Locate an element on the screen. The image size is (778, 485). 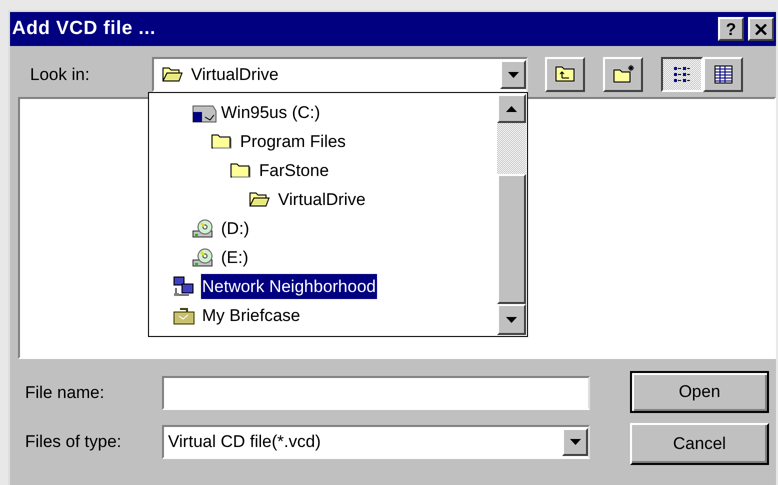
folder-list-item: Win95us (C:) is located at coordinates (271, 113).